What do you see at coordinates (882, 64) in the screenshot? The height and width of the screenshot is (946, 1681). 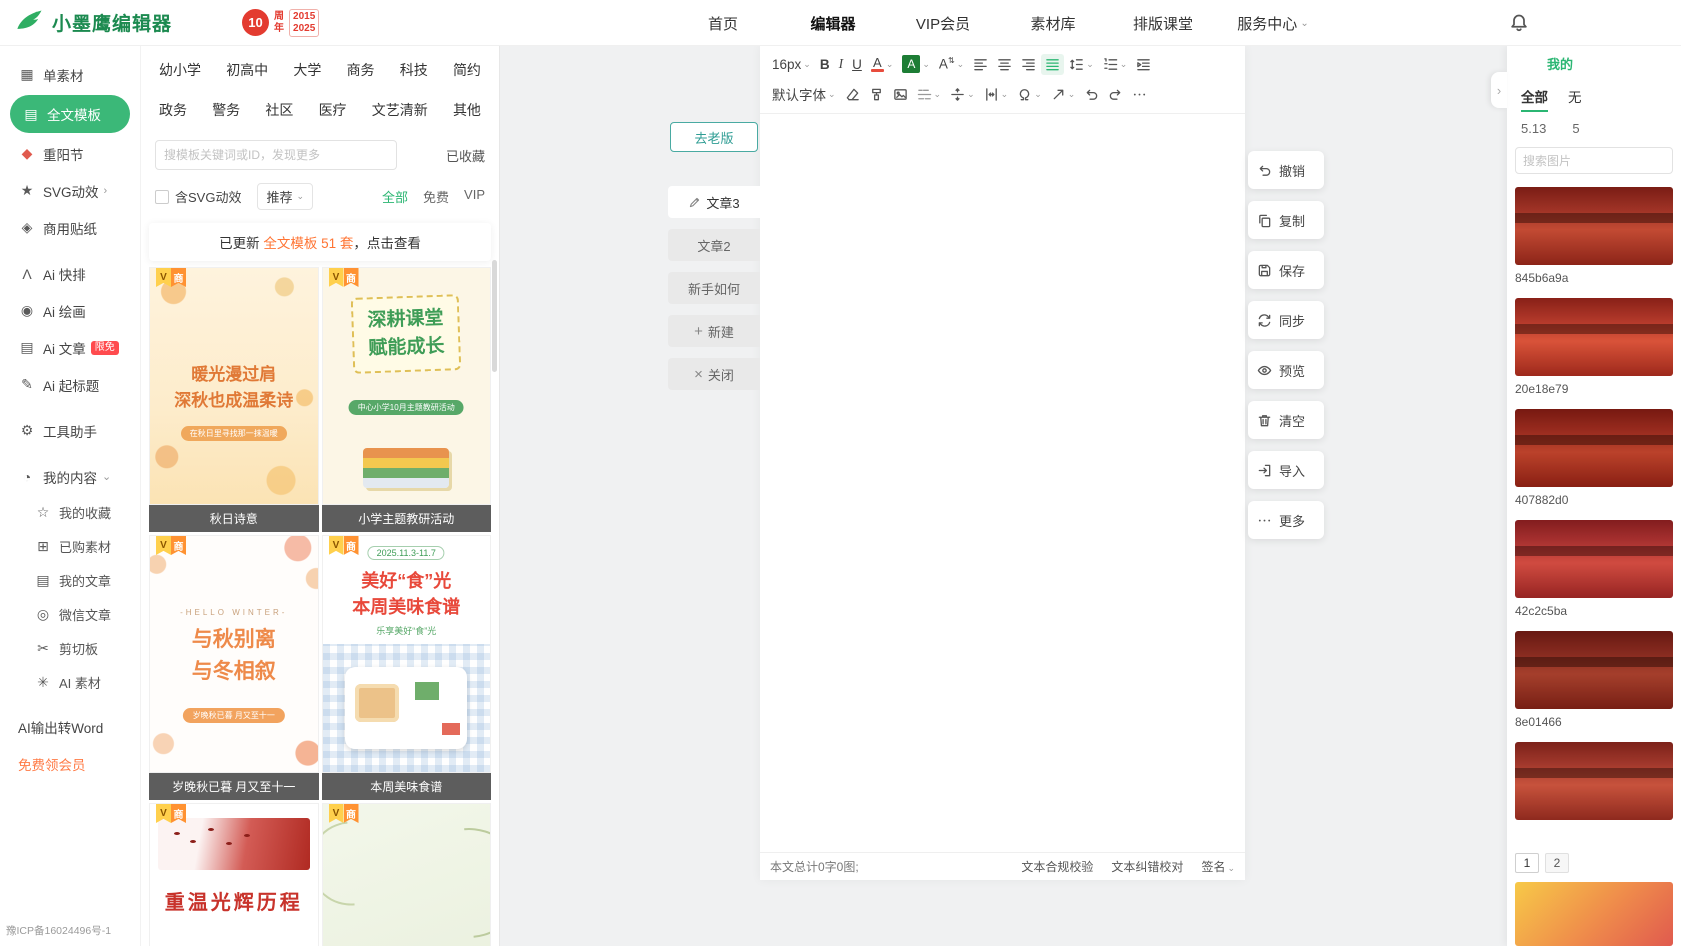 I see `font-color-button: A ⌄` at bounding box center [882, 64].